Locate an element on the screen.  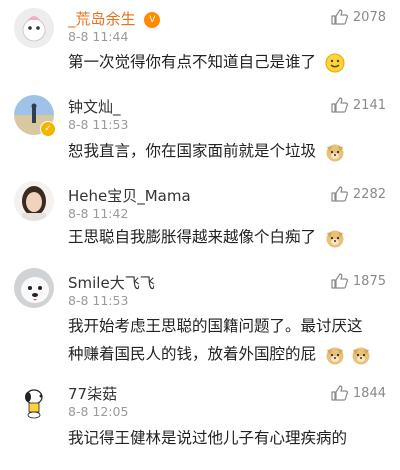
woman-avatar-icon is located at coordinates (34, 201).